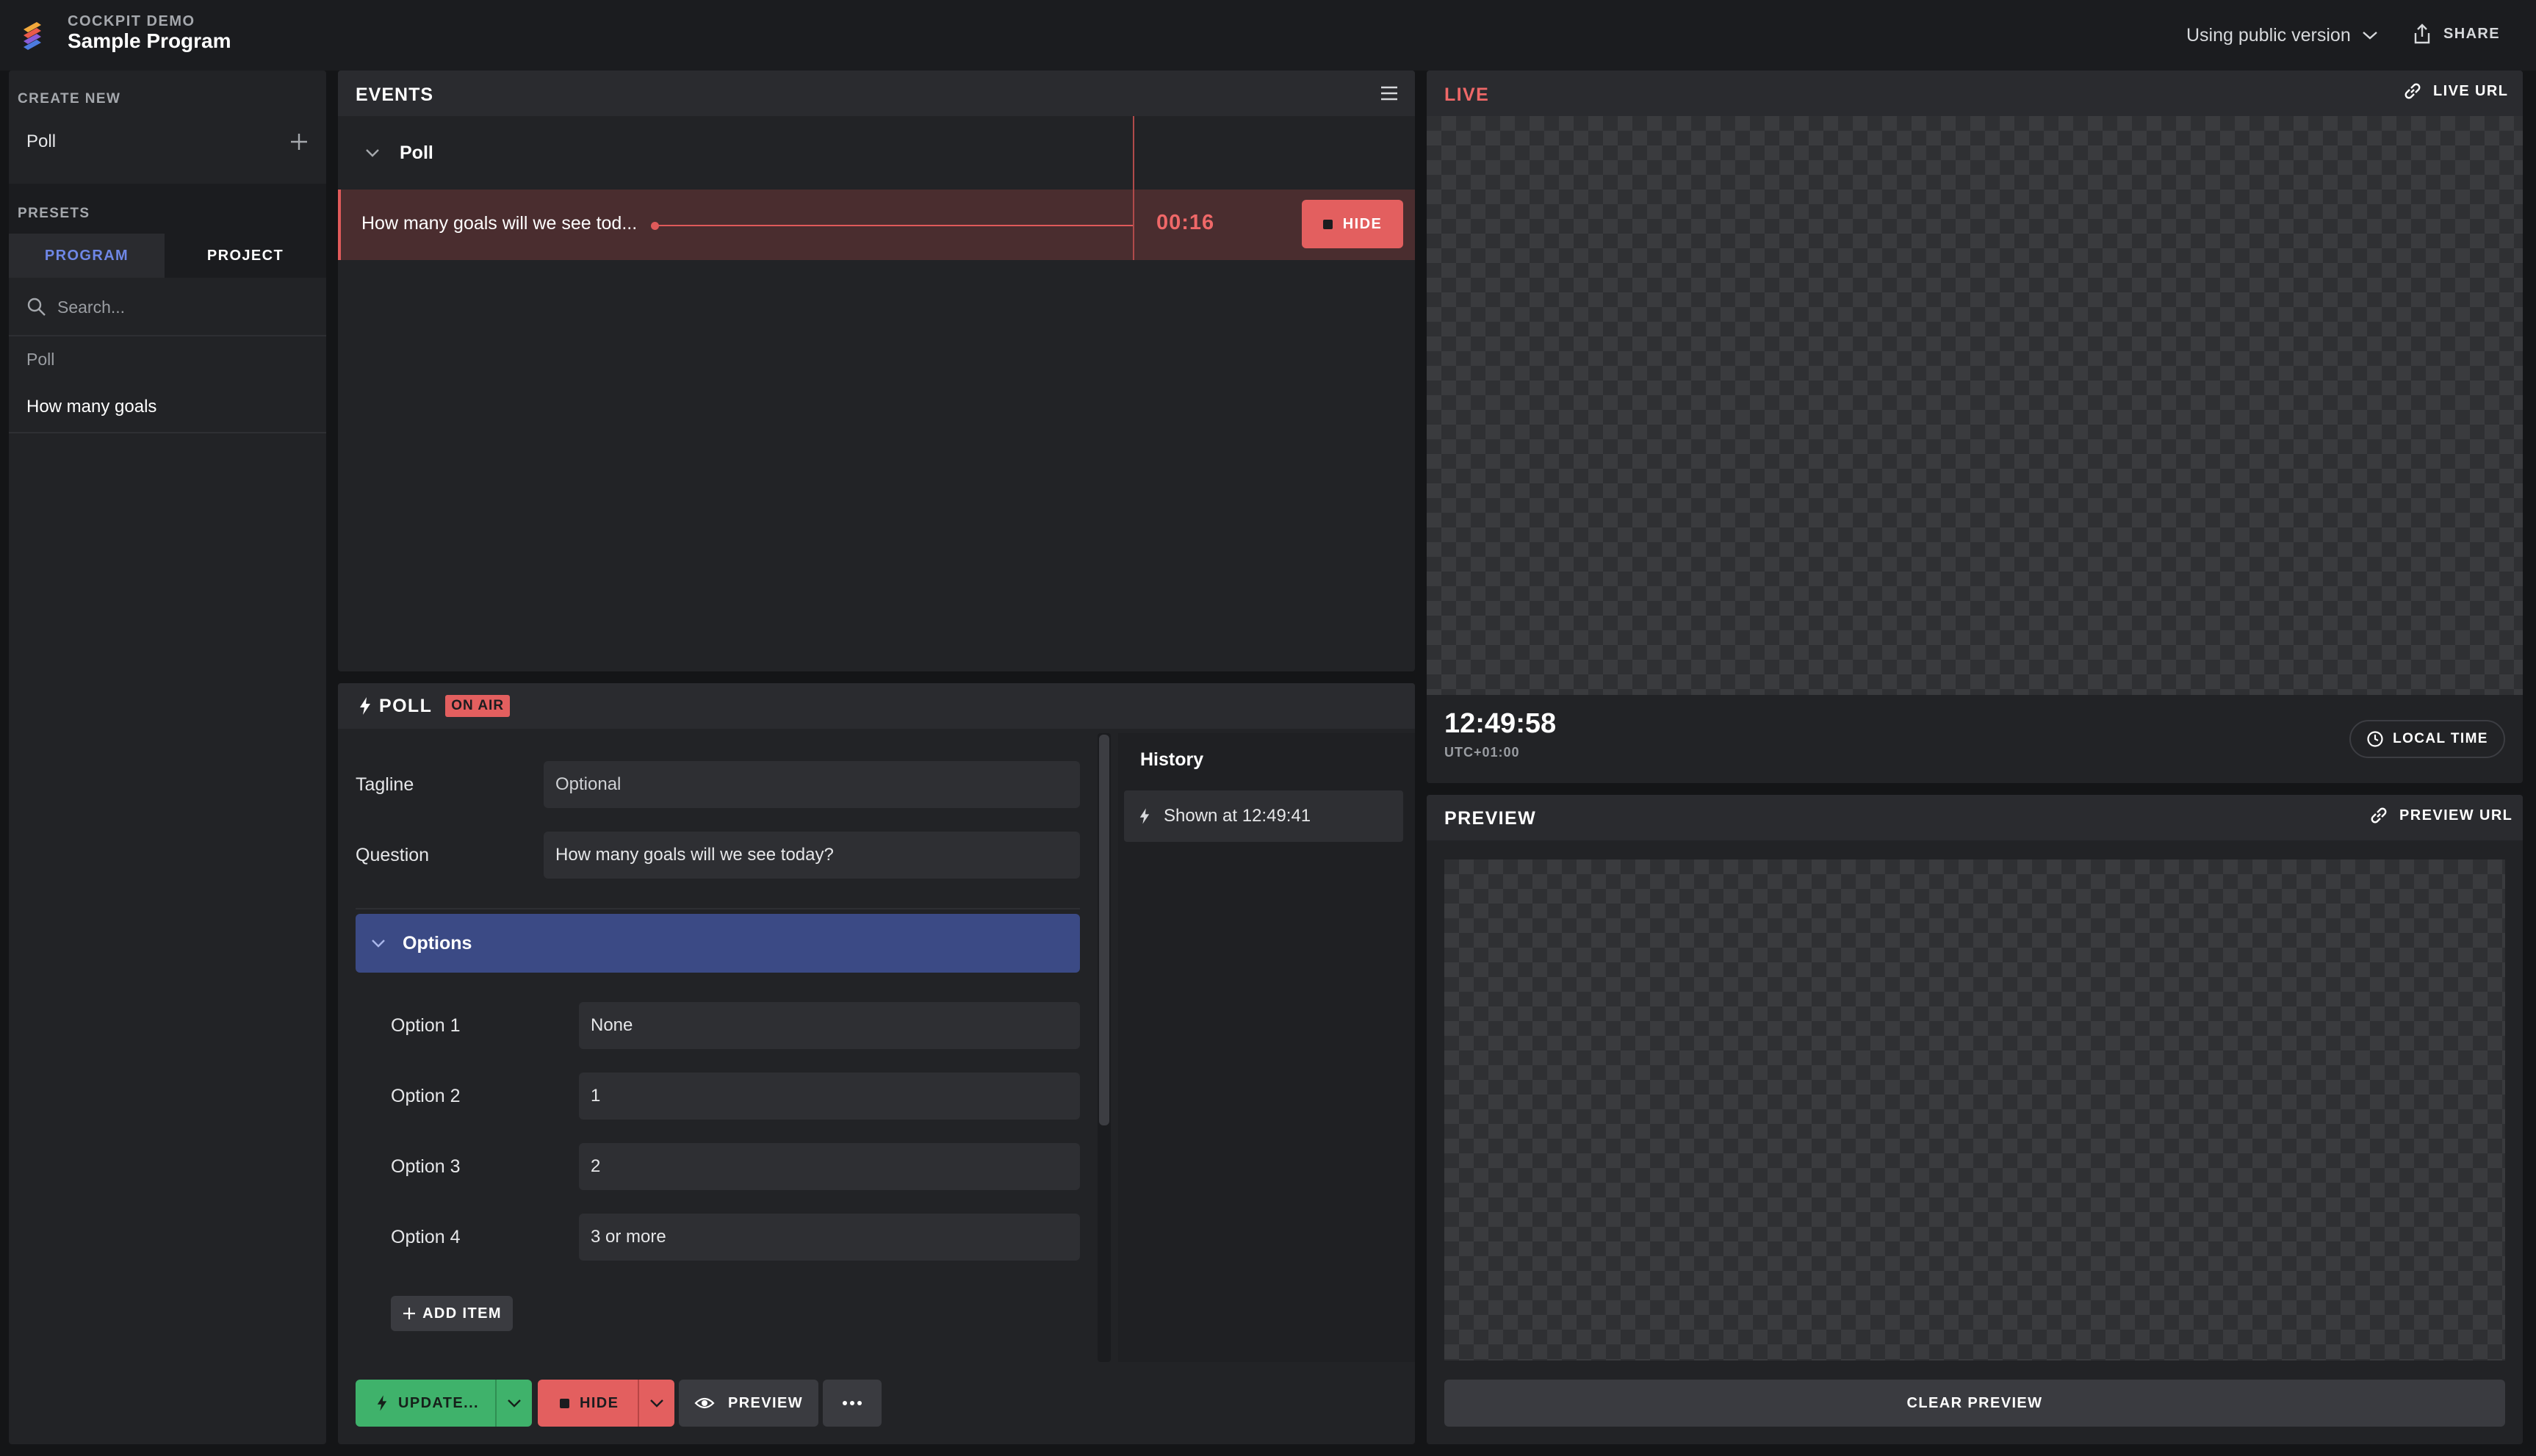 The width and height of the screenshot is (2536, 1456). I want to click on local-time-button: LOCAL TIME, so click(2427, 739).